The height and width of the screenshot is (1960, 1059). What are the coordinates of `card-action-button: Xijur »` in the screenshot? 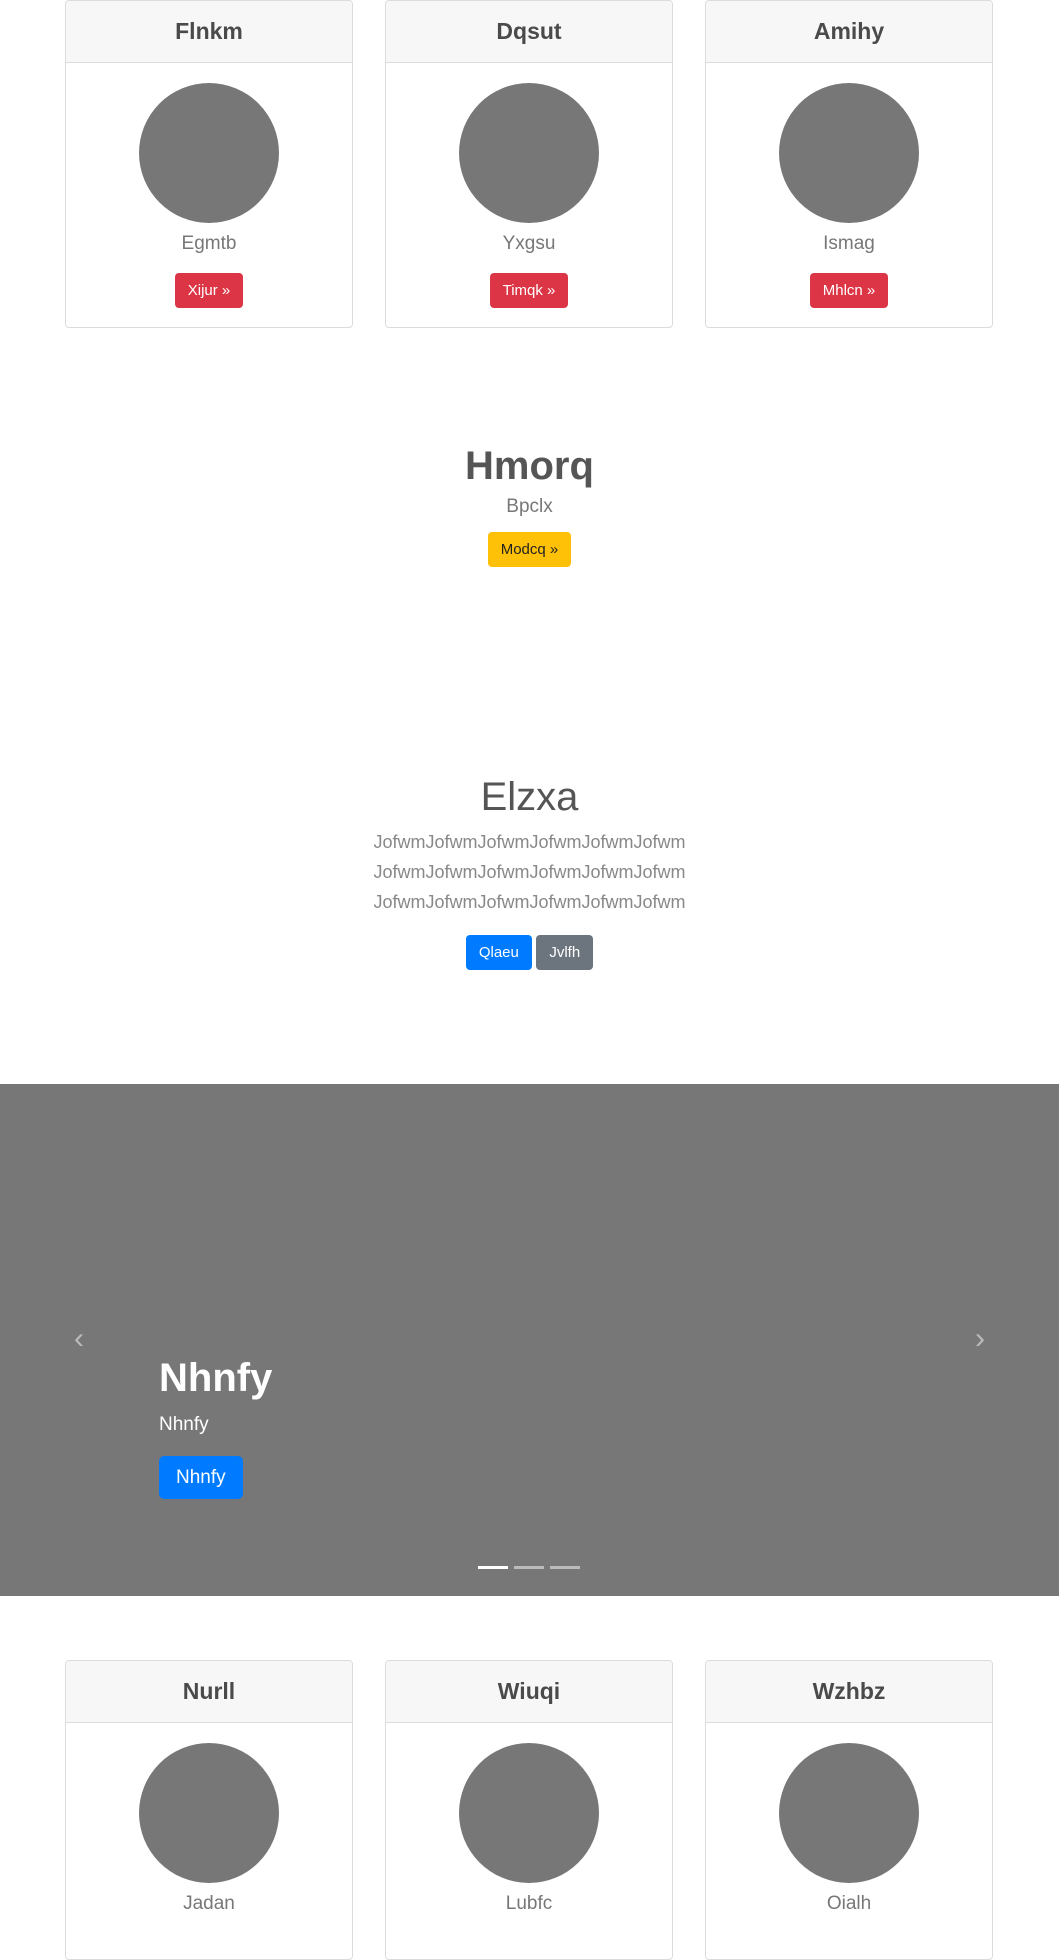 It's located at (209, 290).